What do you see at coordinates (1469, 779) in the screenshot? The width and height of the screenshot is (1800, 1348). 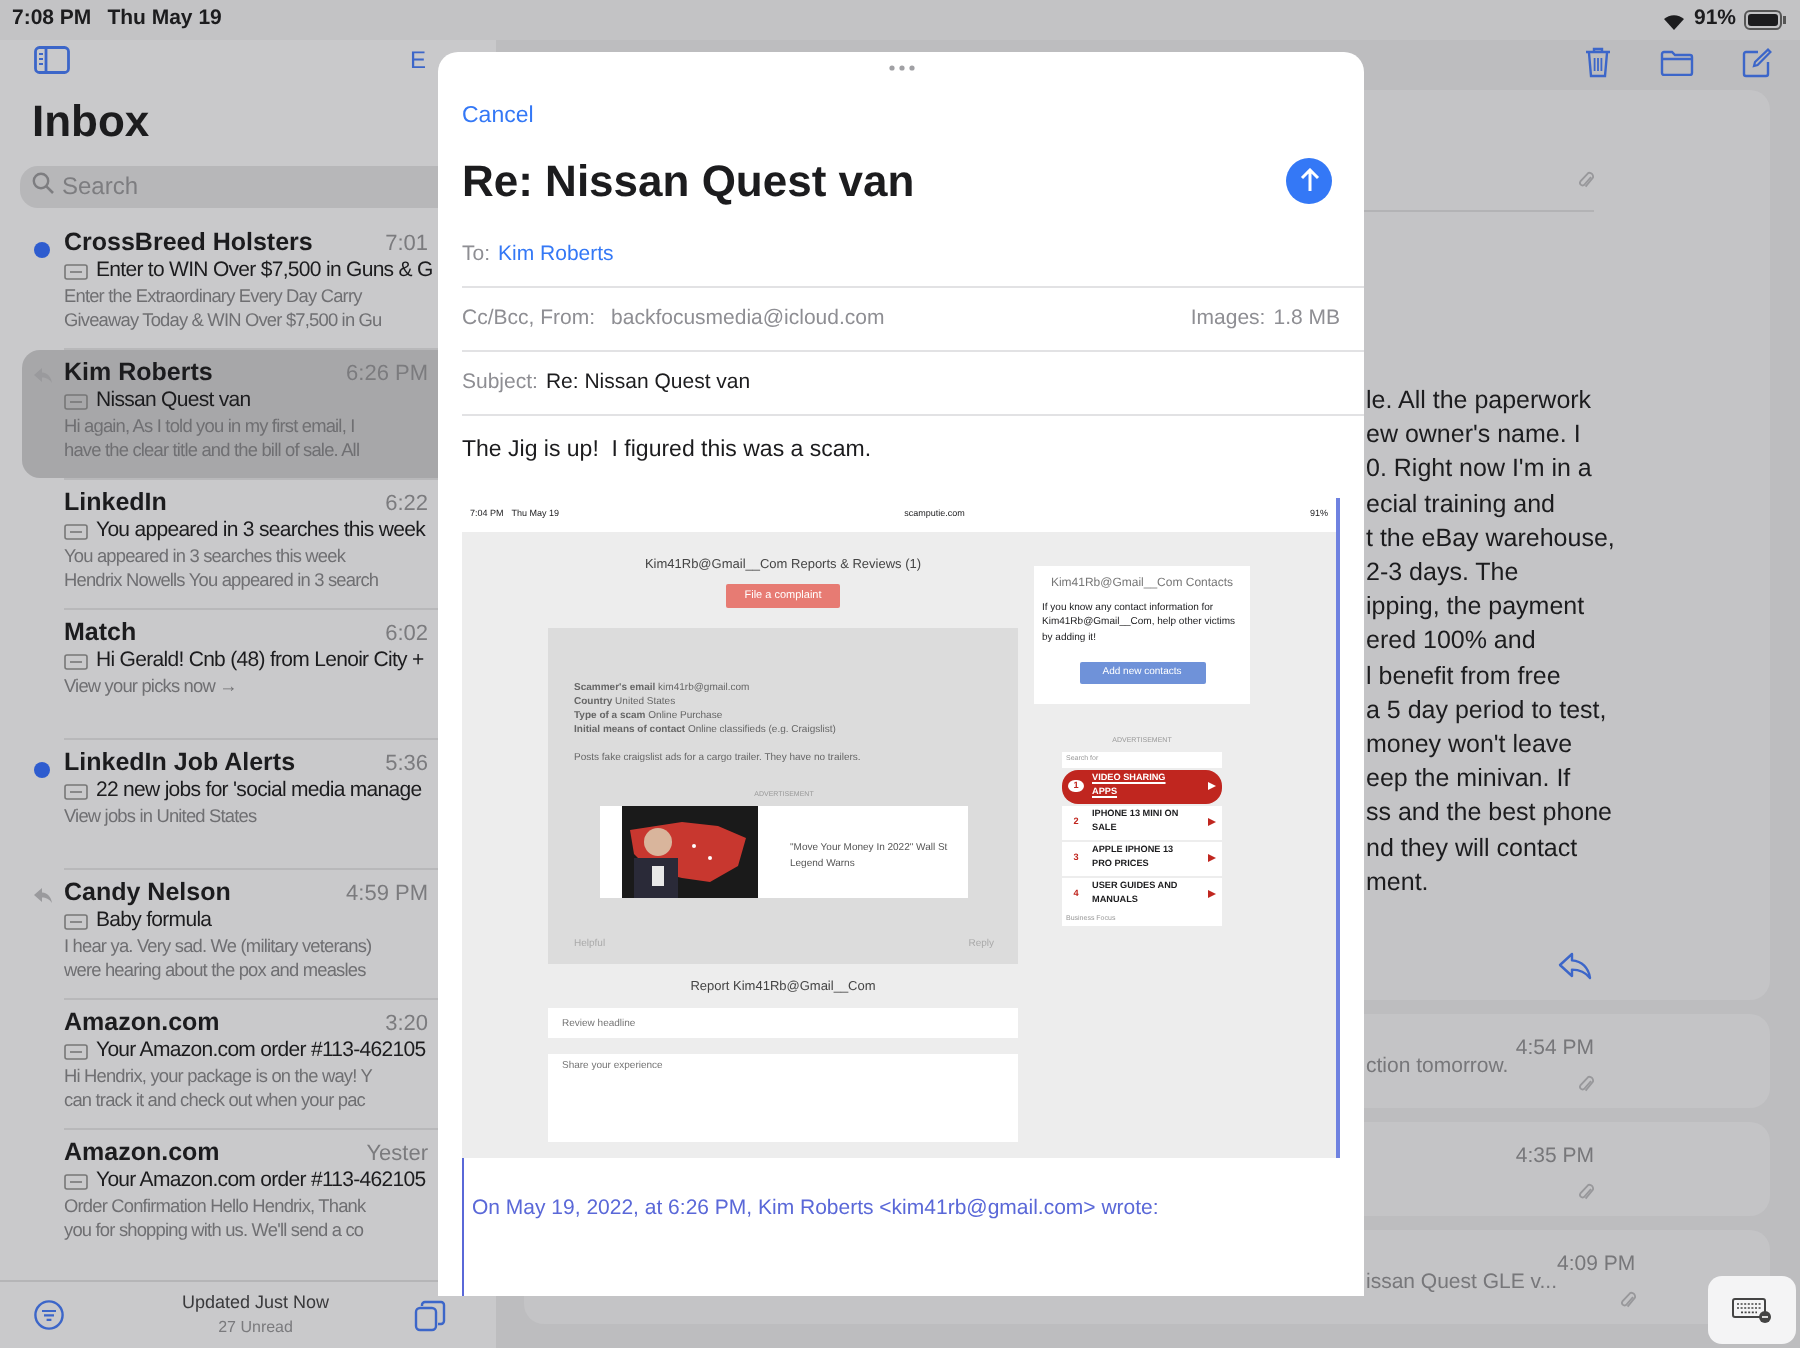 I see `message-body-line: eep the minivan. If` at bounding box center [1469, 779].